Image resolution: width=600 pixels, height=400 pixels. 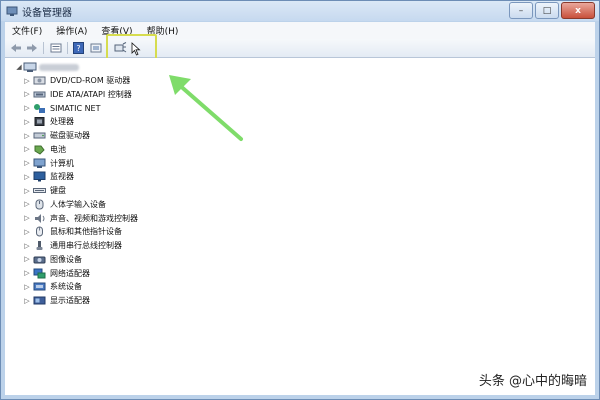 What do you see at coordinates (75, 108) in the screenshot?
I see `tree-item-label: SIMATIC NET` at bounding box center [75, 108].